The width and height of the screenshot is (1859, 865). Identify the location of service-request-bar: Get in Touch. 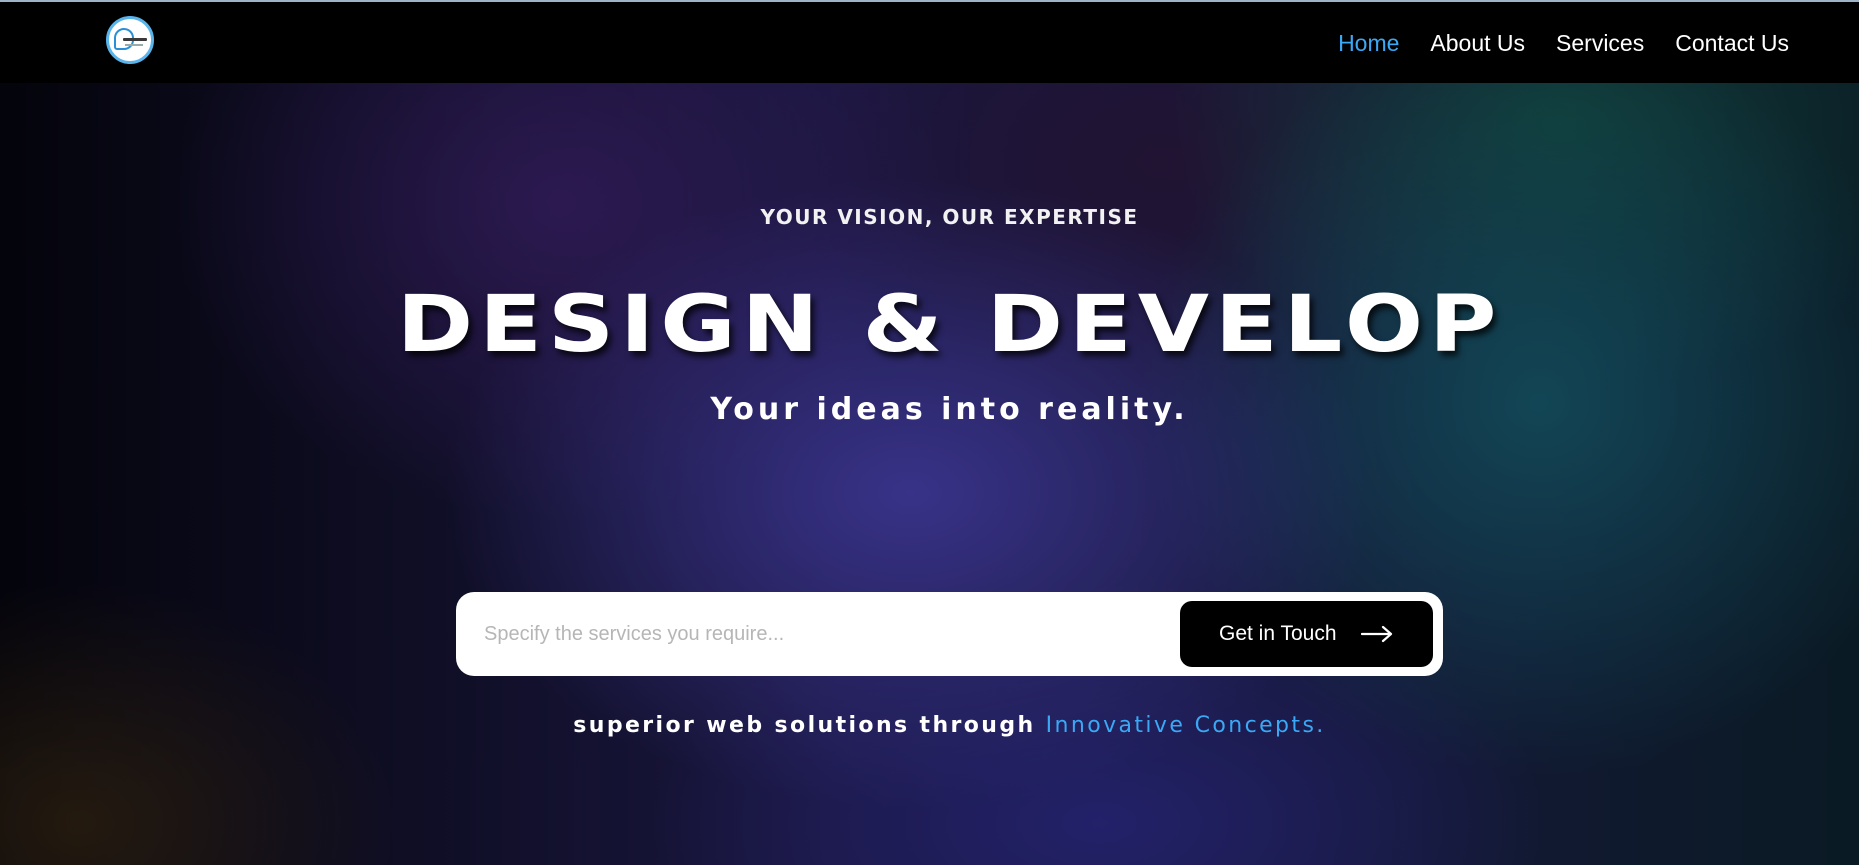
(949, 634).